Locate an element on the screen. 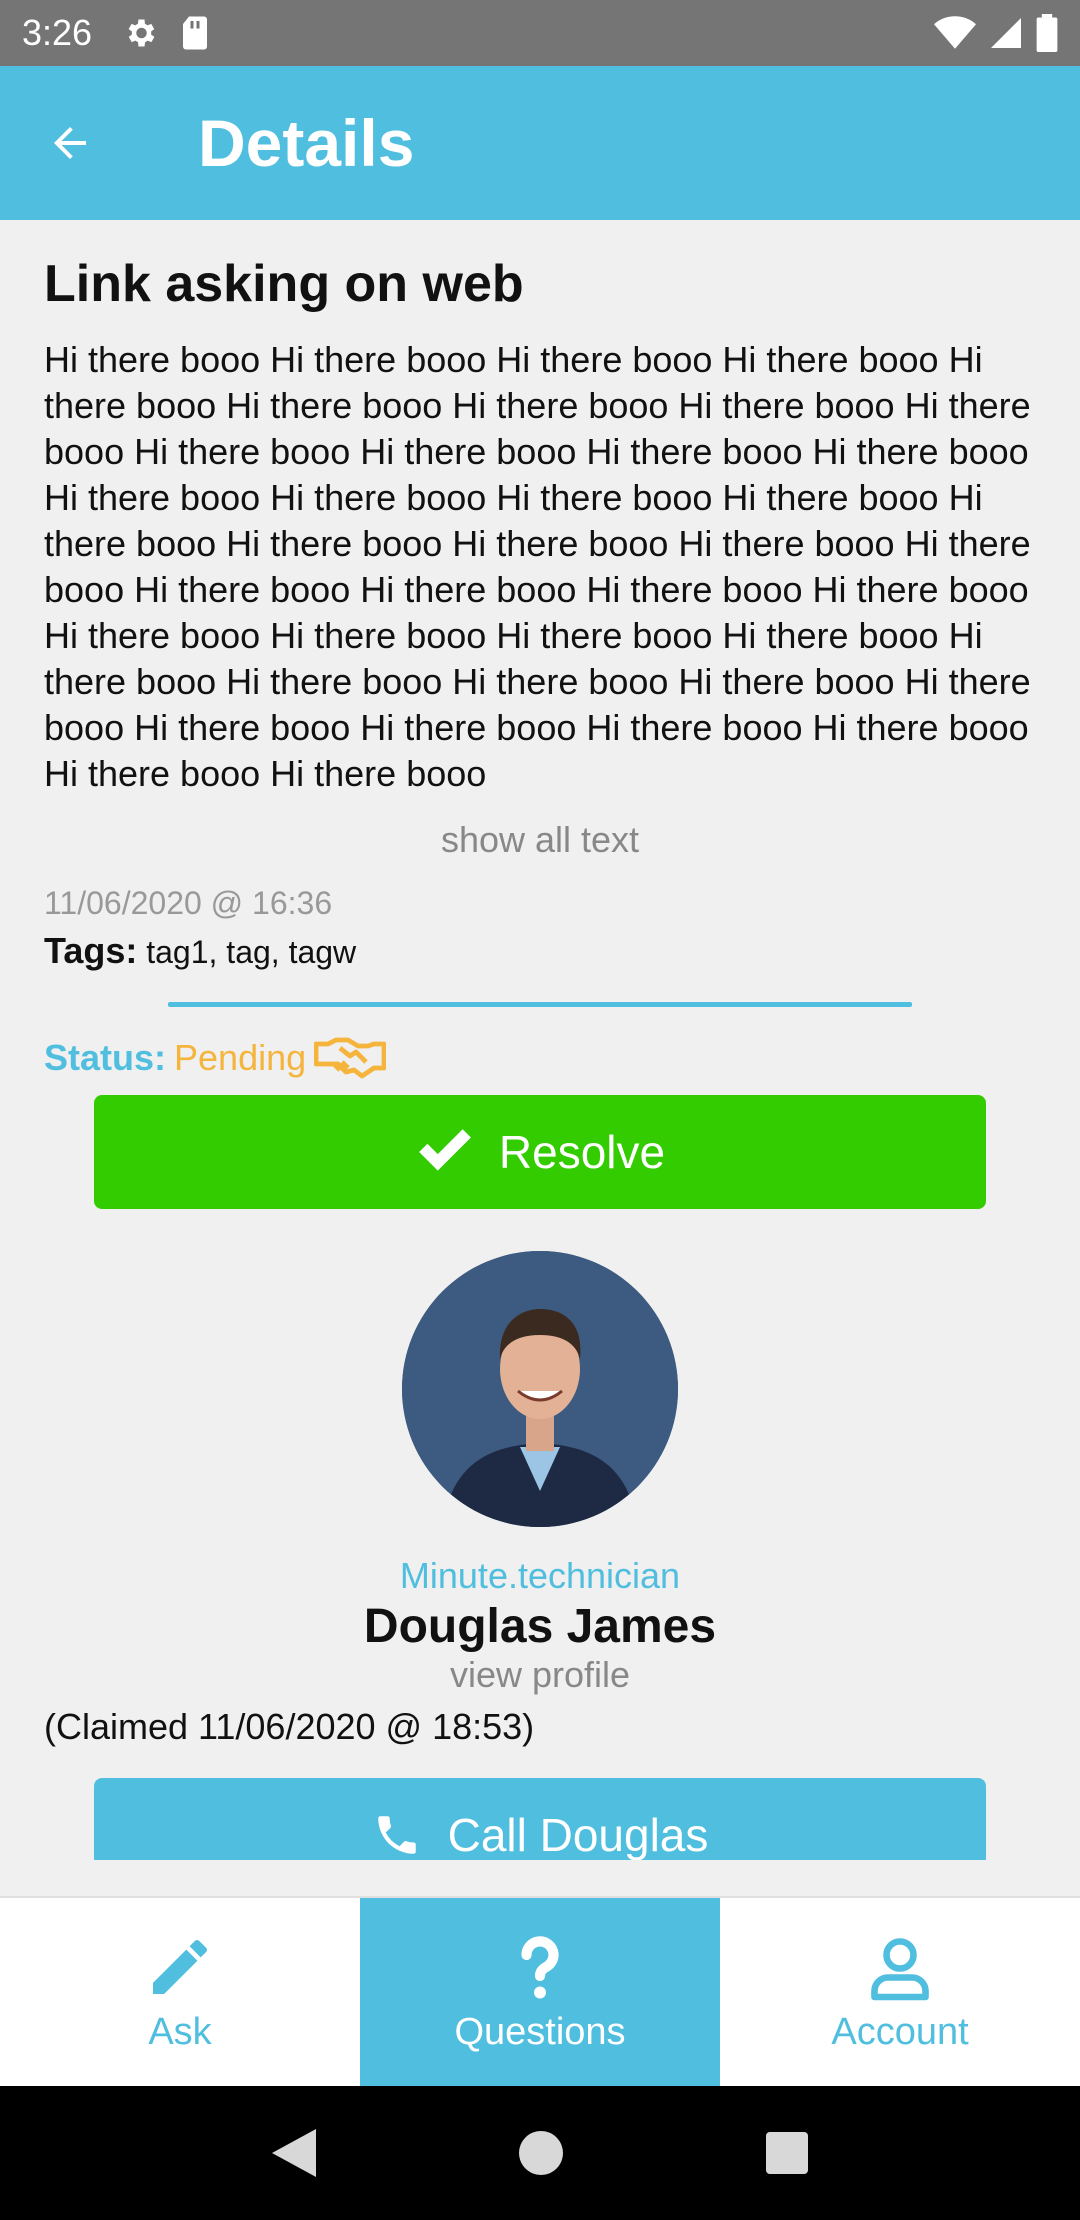 The height and width of the screenshot is (2220, 1080). divider is located at coordinates (540, 1005).